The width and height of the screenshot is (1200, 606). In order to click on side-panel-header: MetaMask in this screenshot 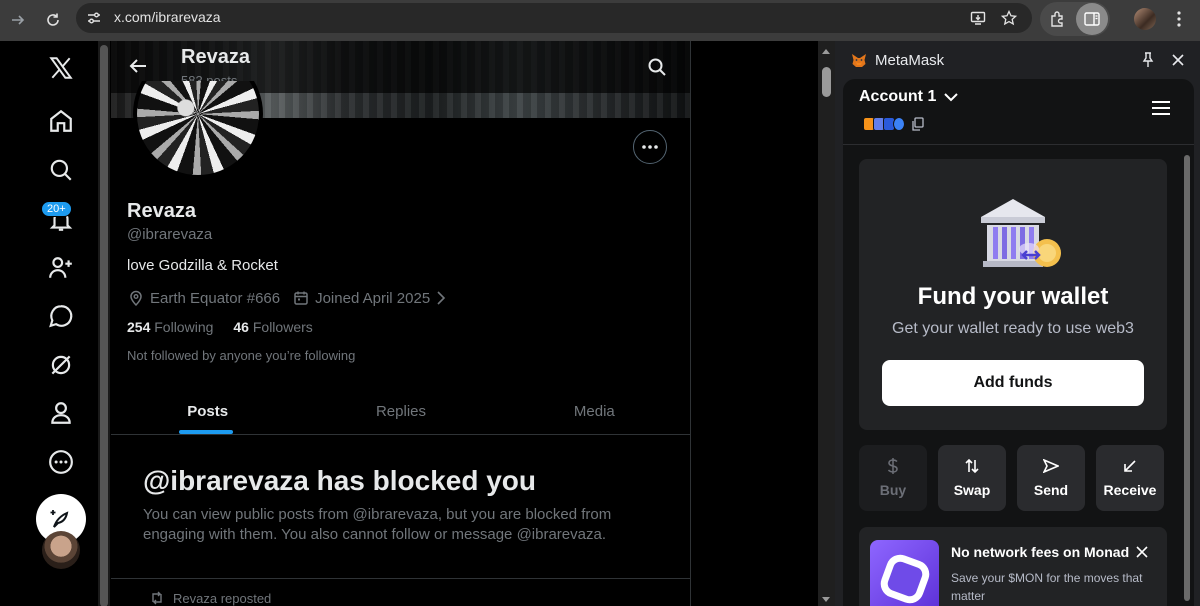, I will do `click(1017, 60)`.